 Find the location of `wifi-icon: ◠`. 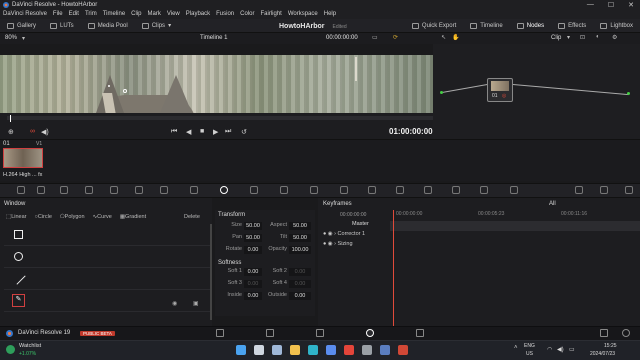

wifi-icon: ◠ is located at coordinates (549, 349).